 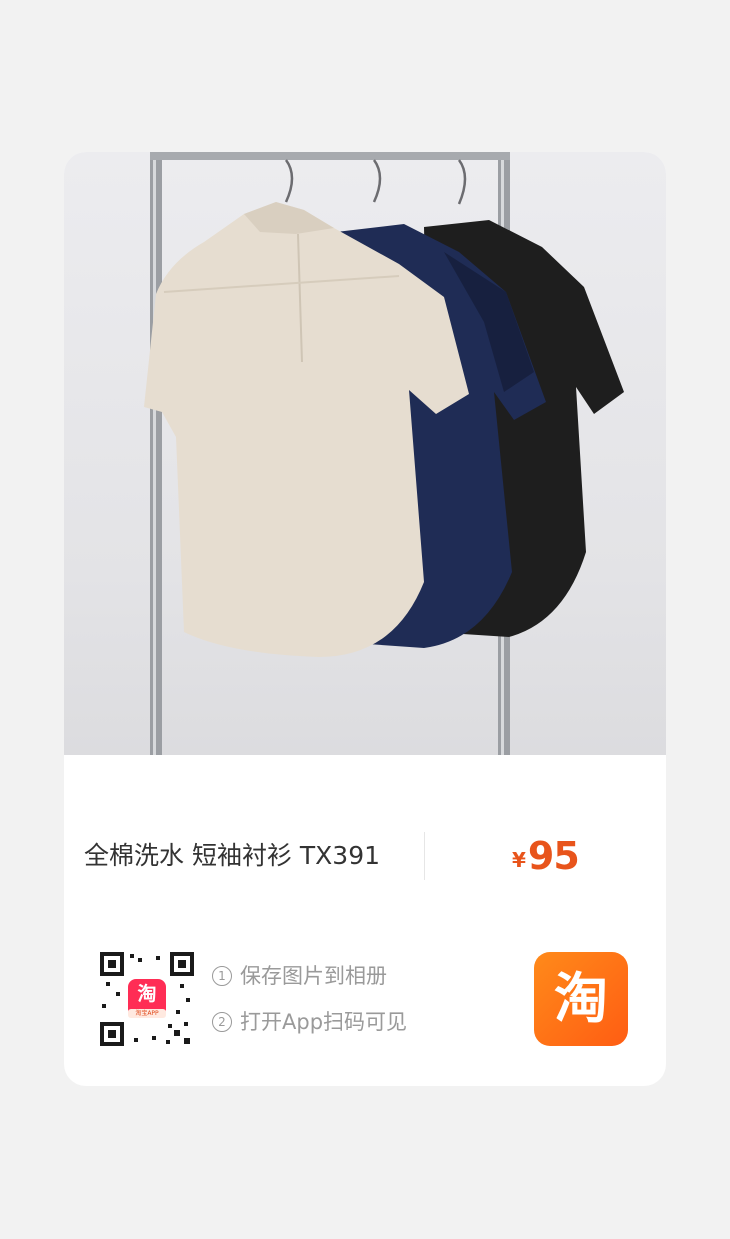 What do you see at coordinates (182, 964) in the screenshot?
I see `qr-finder-top-right` at bounding box center [182, 964].